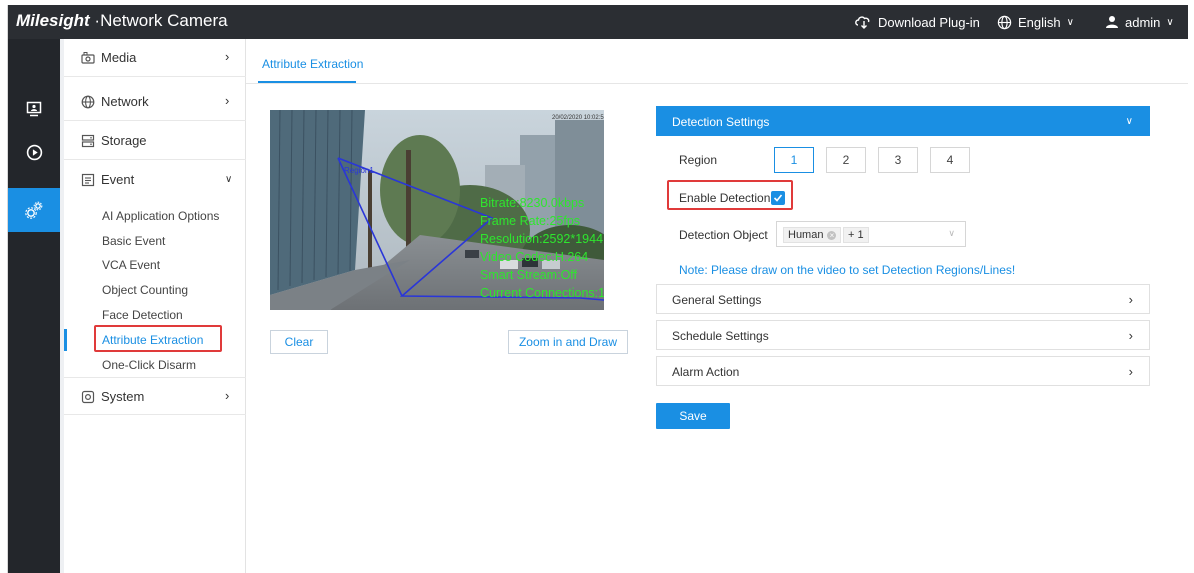 The height and width of the screenshot is (573, 1194). What do you see at coordinates (155, 58) in the screenshot?
I see `sidebar-item-media: Media ›` at bounding box center [155, 58].